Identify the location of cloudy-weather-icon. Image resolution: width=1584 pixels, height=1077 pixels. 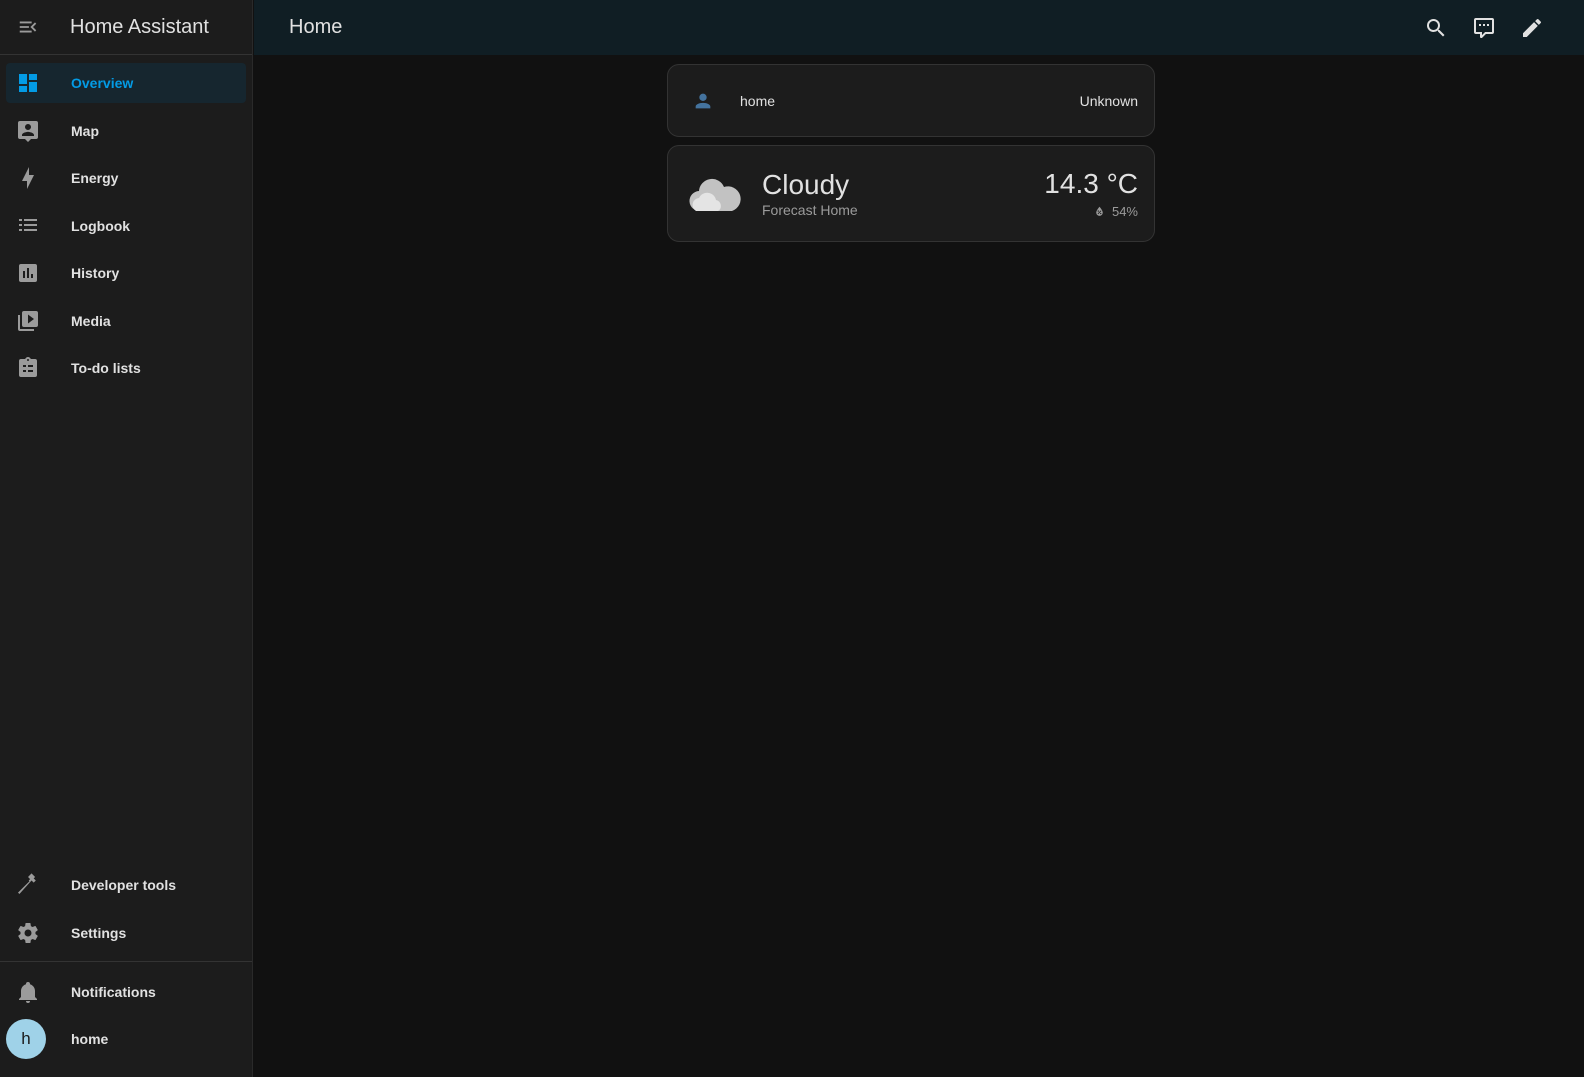
(715, 194).